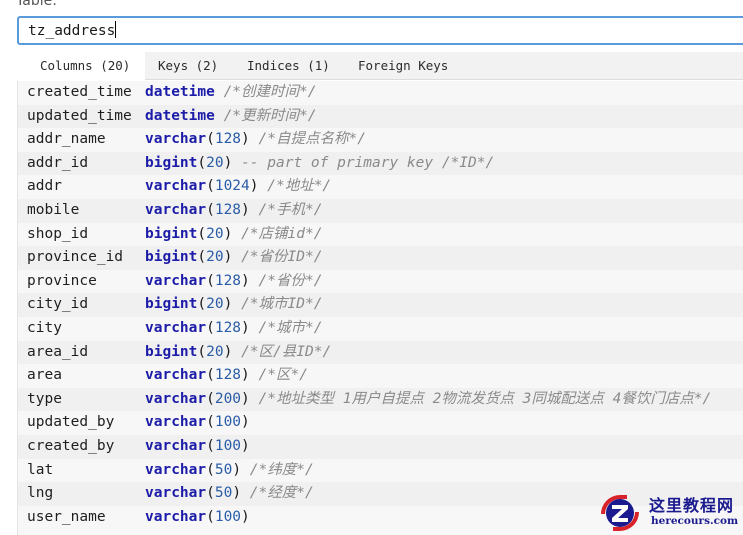  I want to click on column-name: addr_name, so click(66, 139).